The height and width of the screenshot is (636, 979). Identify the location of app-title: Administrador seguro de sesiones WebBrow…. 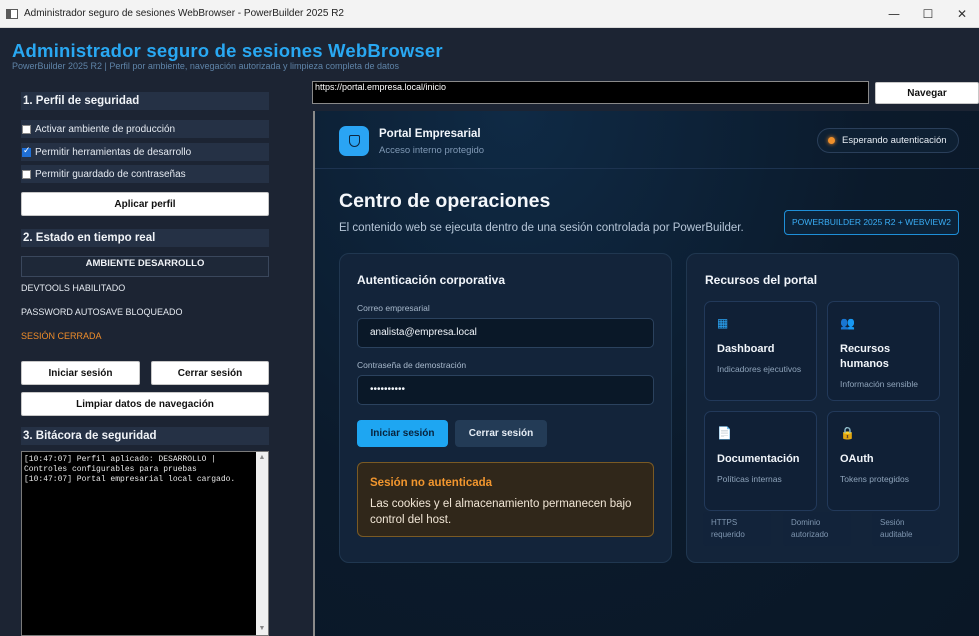
(227, 50).